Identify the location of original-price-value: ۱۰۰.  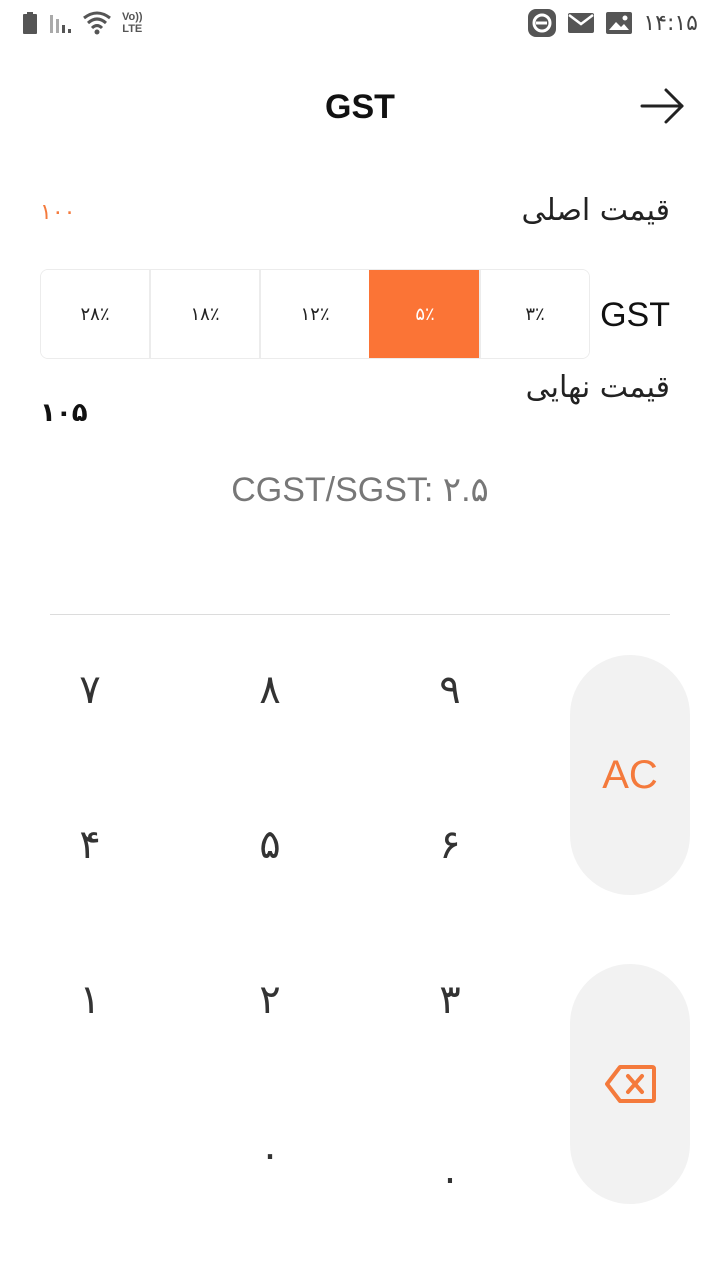
(57, 212).